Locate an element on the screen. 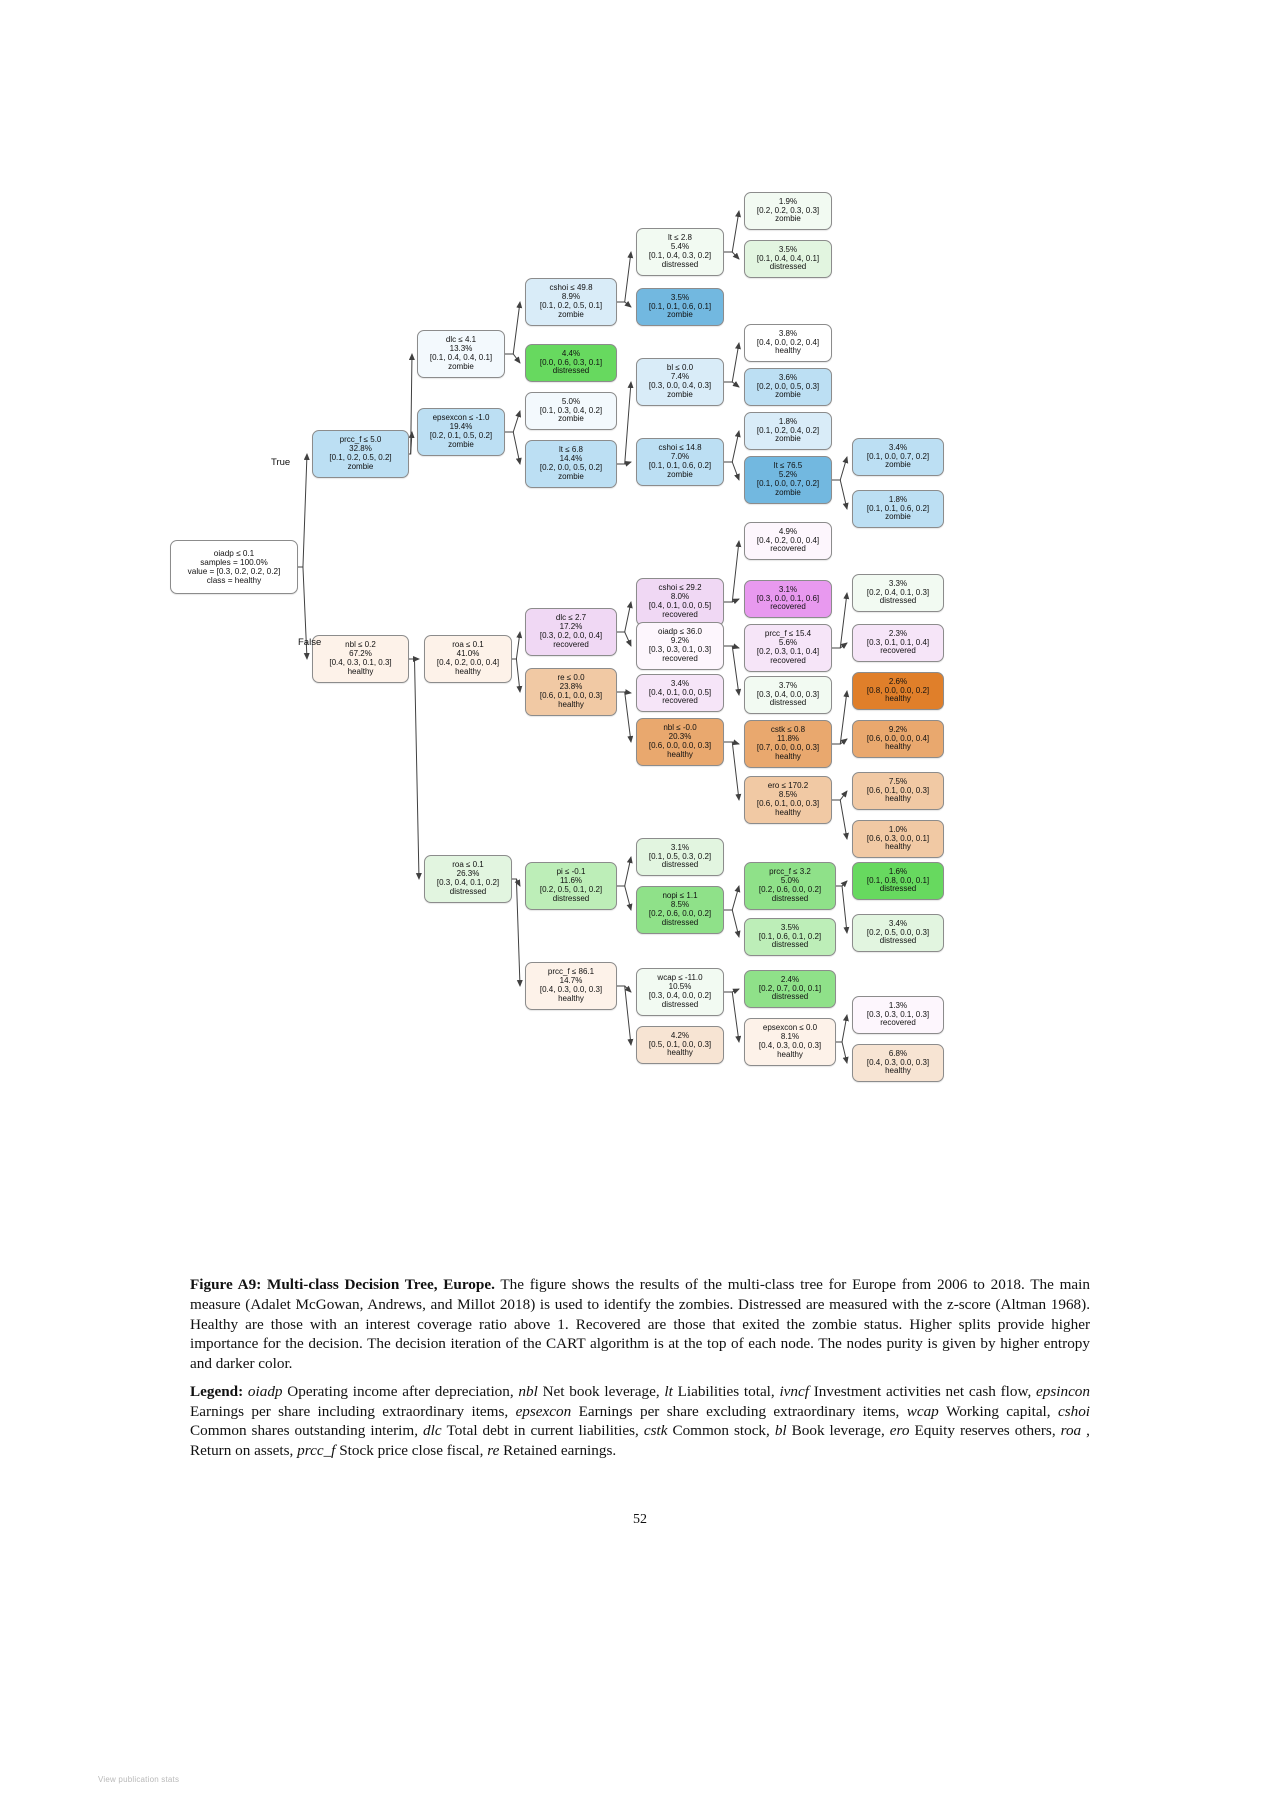 The image size is (1280, 1809). tree-node-l_23r: 2.3% [0.3, 0.1, 0.1, 0.4] recovered is located at coordinates (898, 643).